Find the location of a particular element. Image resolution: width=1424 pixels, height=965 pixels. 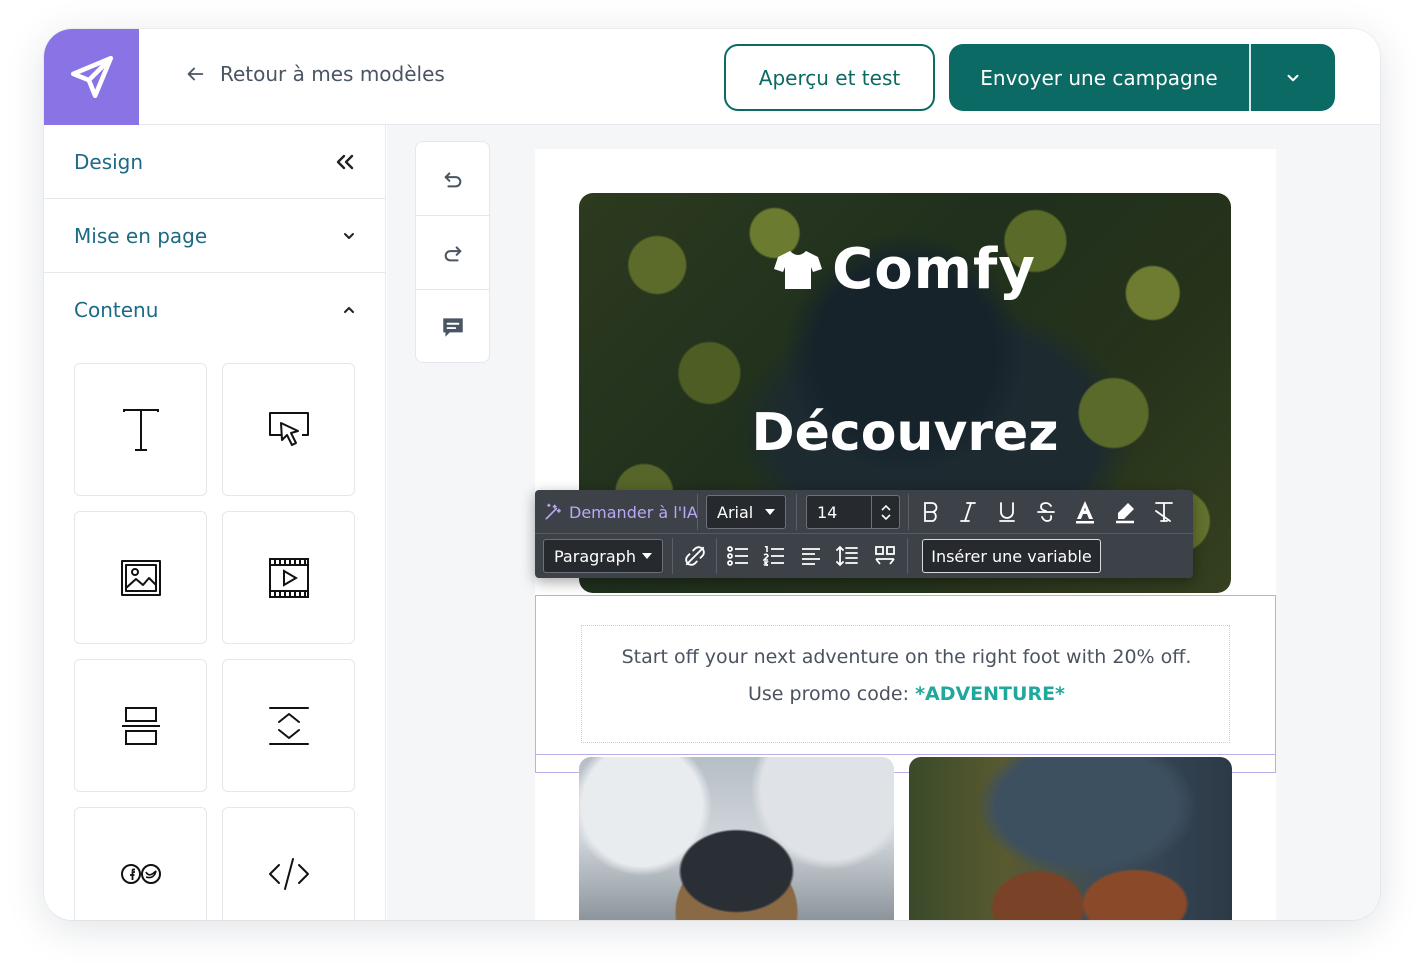

block-text is located at coordinates (140, 429).